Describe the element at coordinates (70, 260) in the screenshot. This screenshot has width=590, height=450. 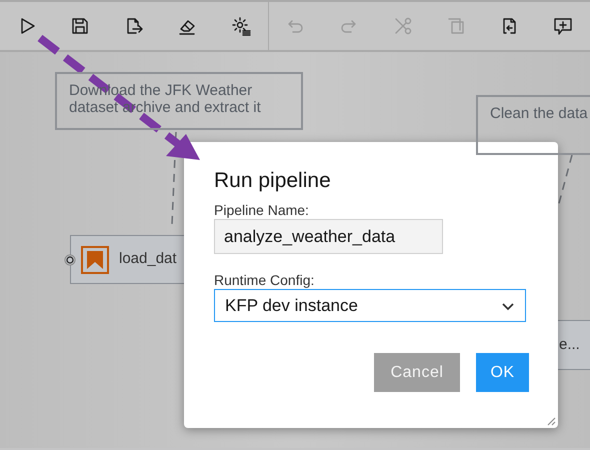
I see `port-icon` at that location.